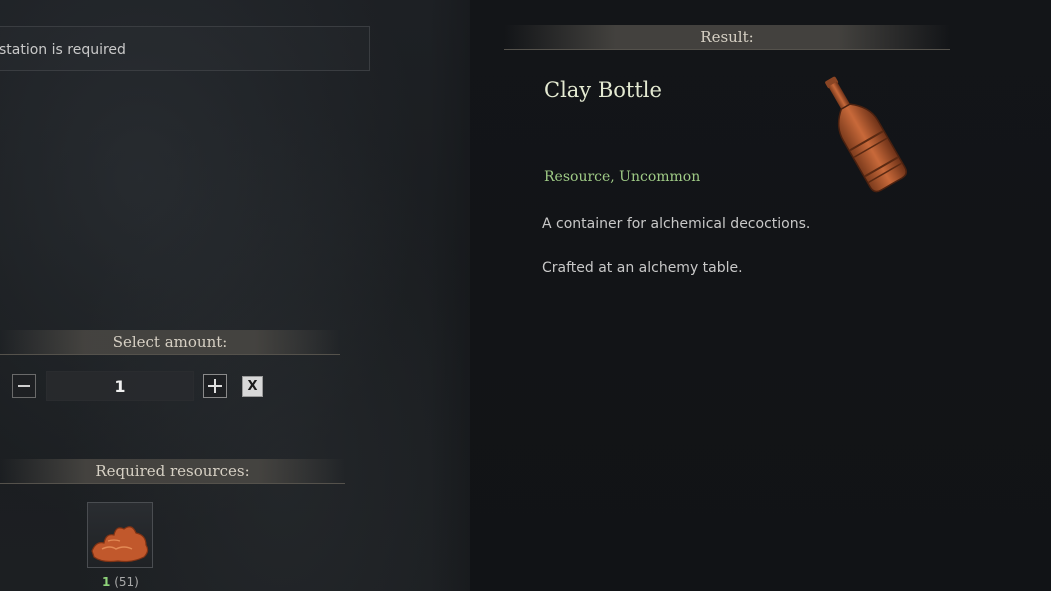 The image size is (1051, 591). I want to click on resource-slot-clay, so click(120, 535).